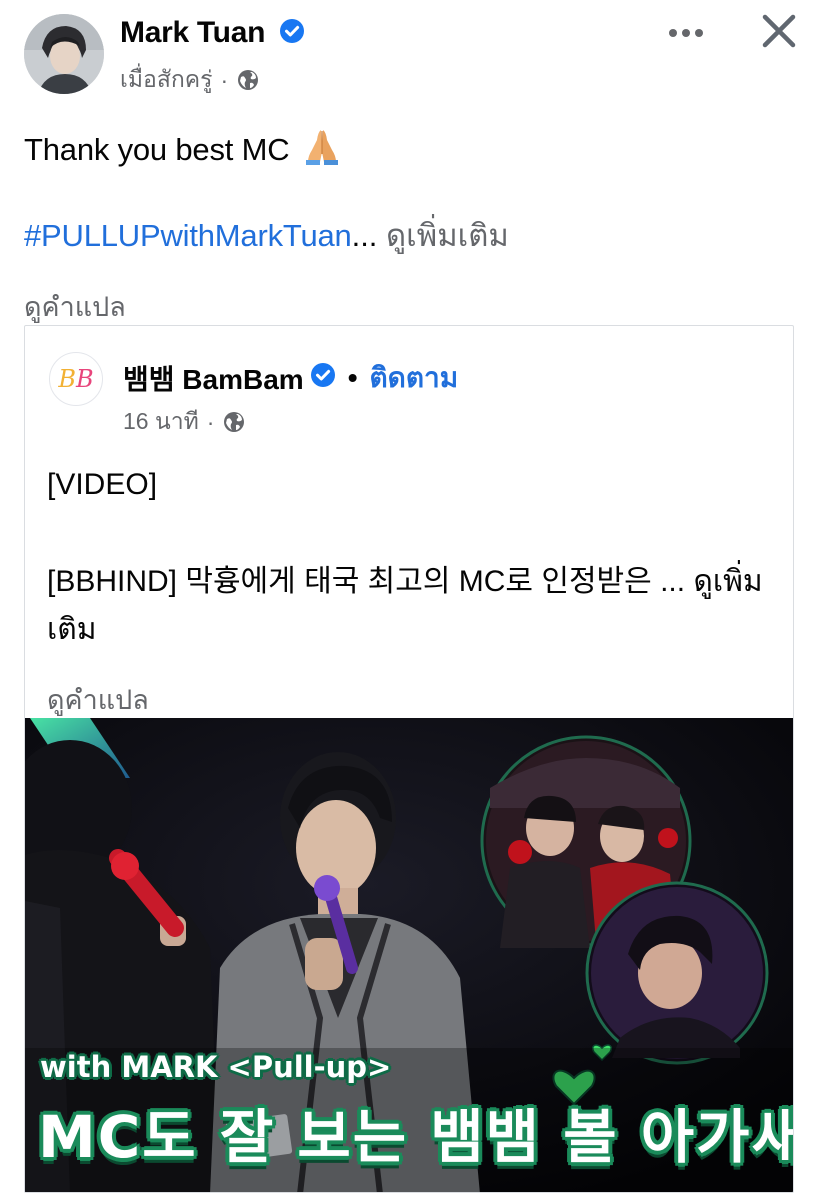 This screenshot has height=1200, width=816. Describe the element at coordinates (72, 629) in the screenshot. I see `shared-text-line-continued: เติม` at that location.